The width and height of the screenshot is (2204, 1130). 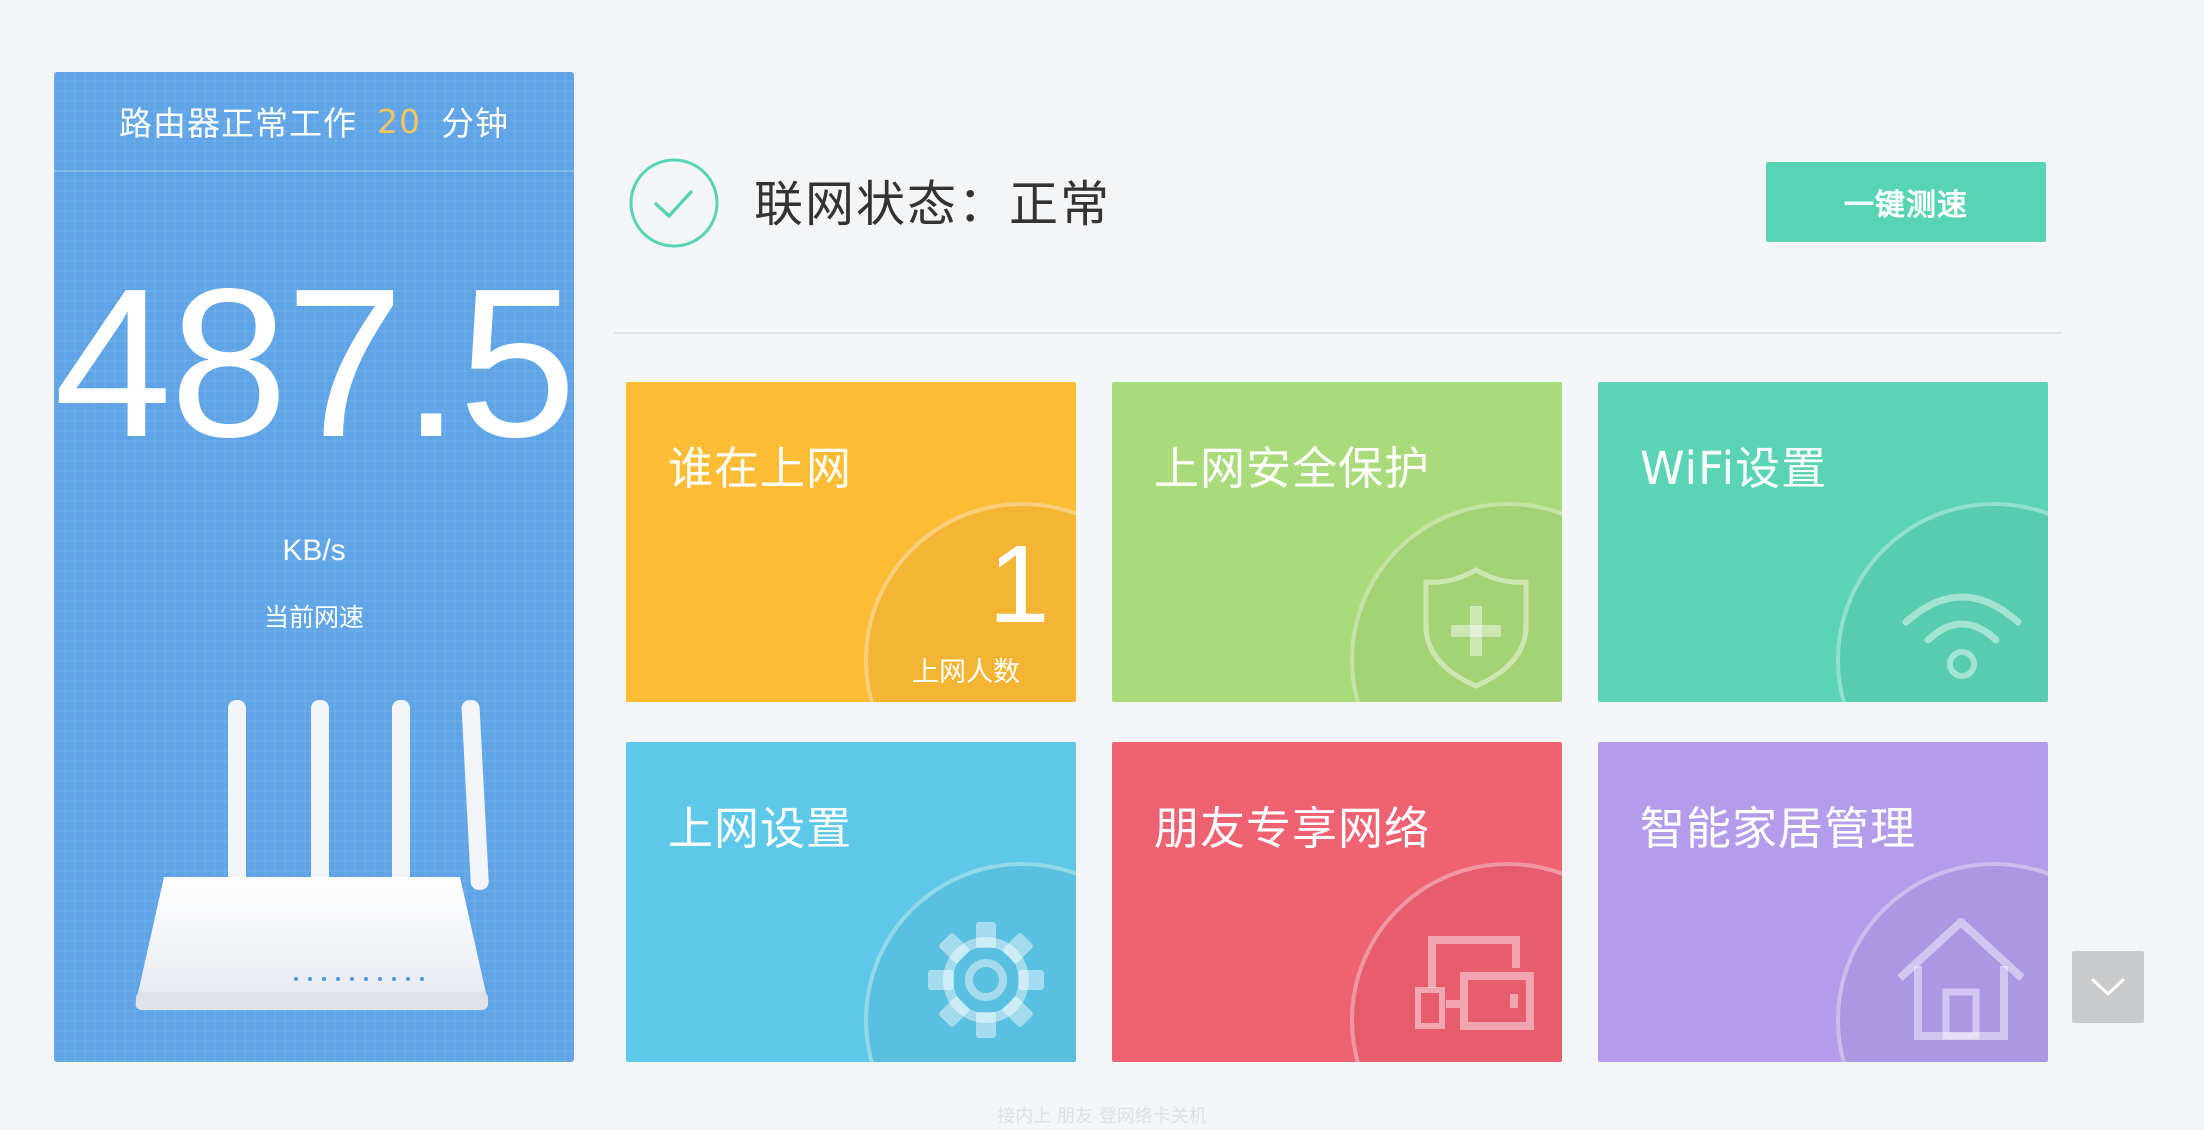 What do you see at coordinates (760, 468) in the screenshot?
I see `tile-title: 谁在上网` at bounding box center [760, 468].